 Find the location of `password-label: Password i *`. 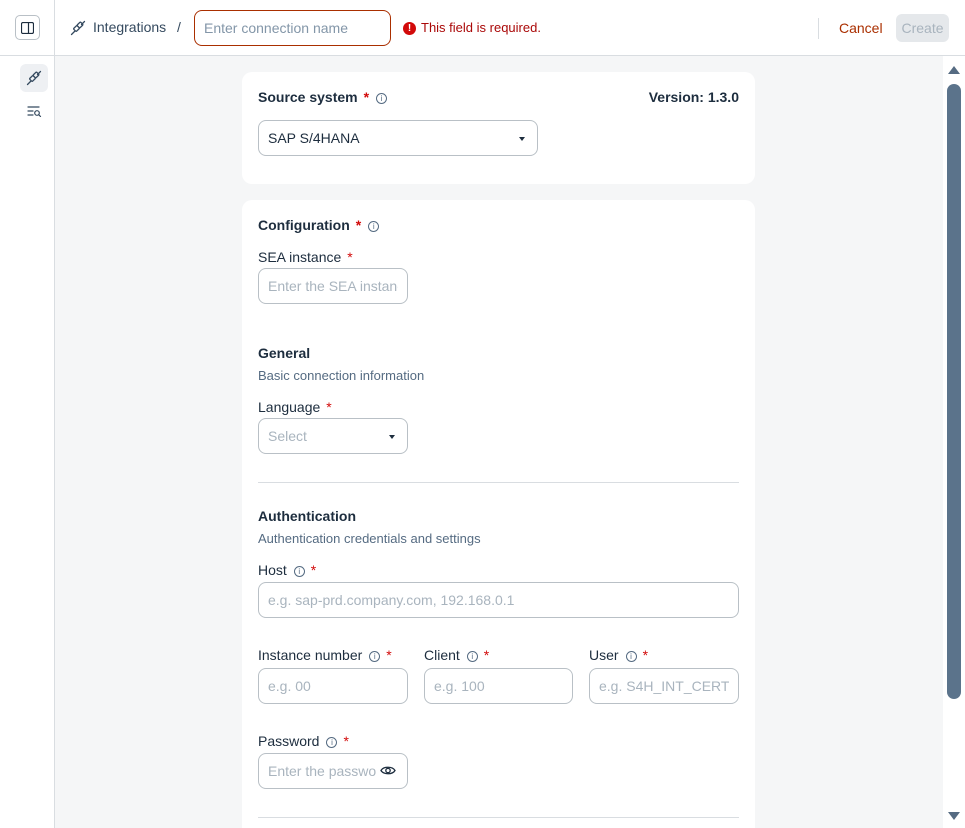

password-label: Password i * is located at coordinates (303, 741).